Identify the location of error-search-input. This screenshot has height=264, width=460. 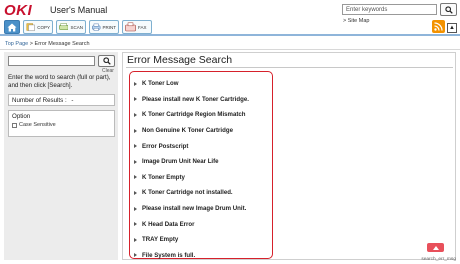
(51, 61).